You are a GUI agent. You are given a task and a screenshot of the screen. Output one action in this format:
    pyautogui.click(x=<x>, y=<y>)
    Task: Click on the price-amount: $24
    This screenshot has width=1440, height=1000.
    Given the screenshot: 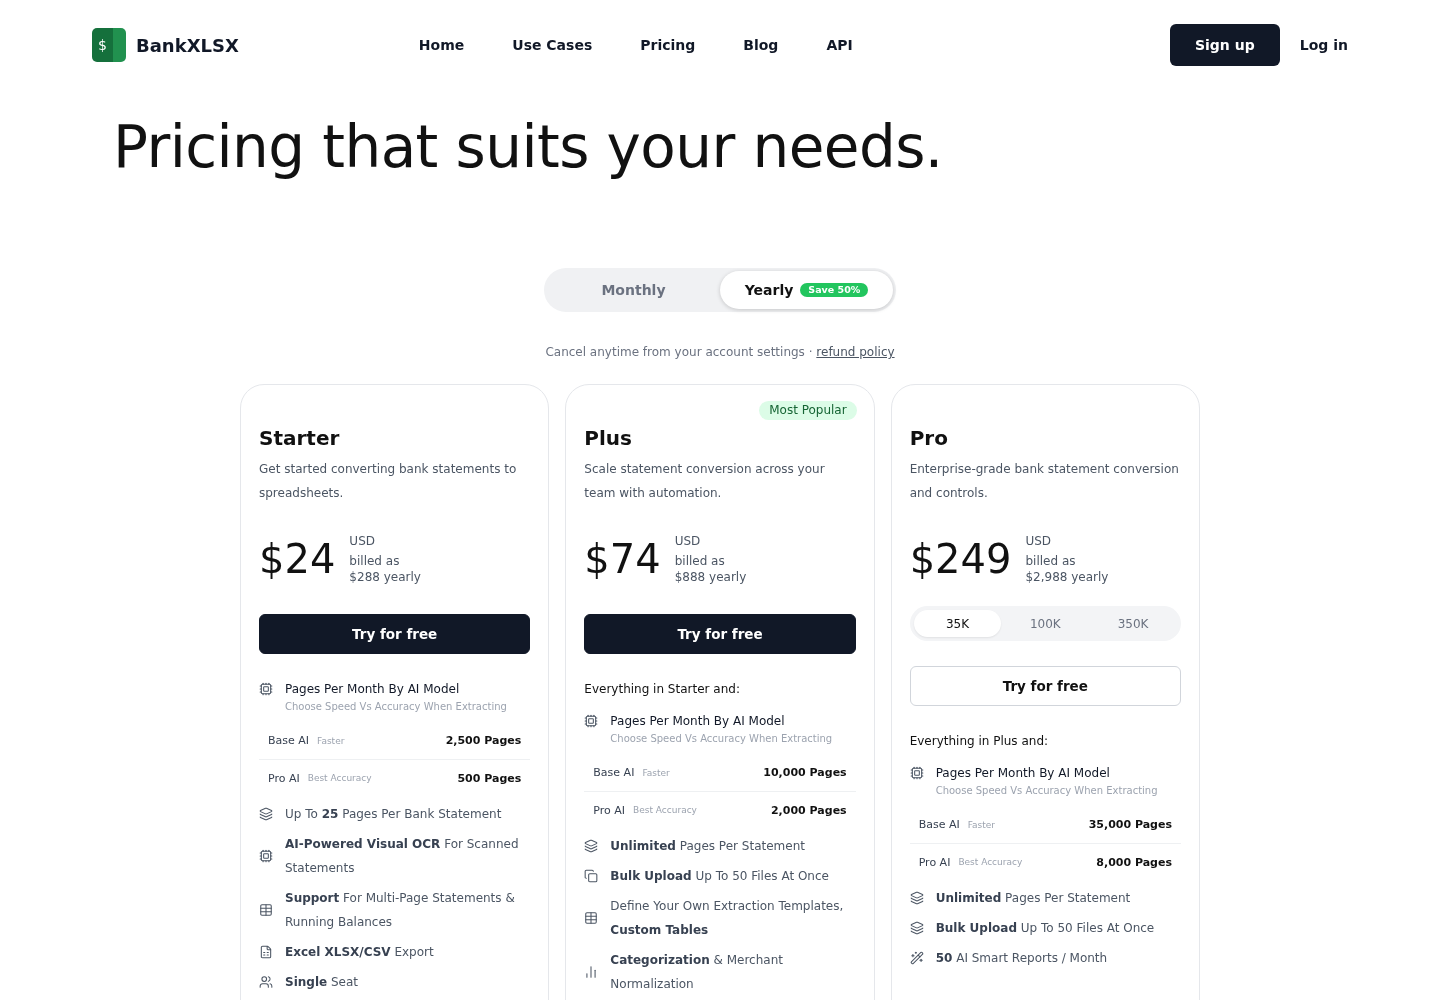 What is the action you would take?
    pyautogui.click(x=297, y=559)
    